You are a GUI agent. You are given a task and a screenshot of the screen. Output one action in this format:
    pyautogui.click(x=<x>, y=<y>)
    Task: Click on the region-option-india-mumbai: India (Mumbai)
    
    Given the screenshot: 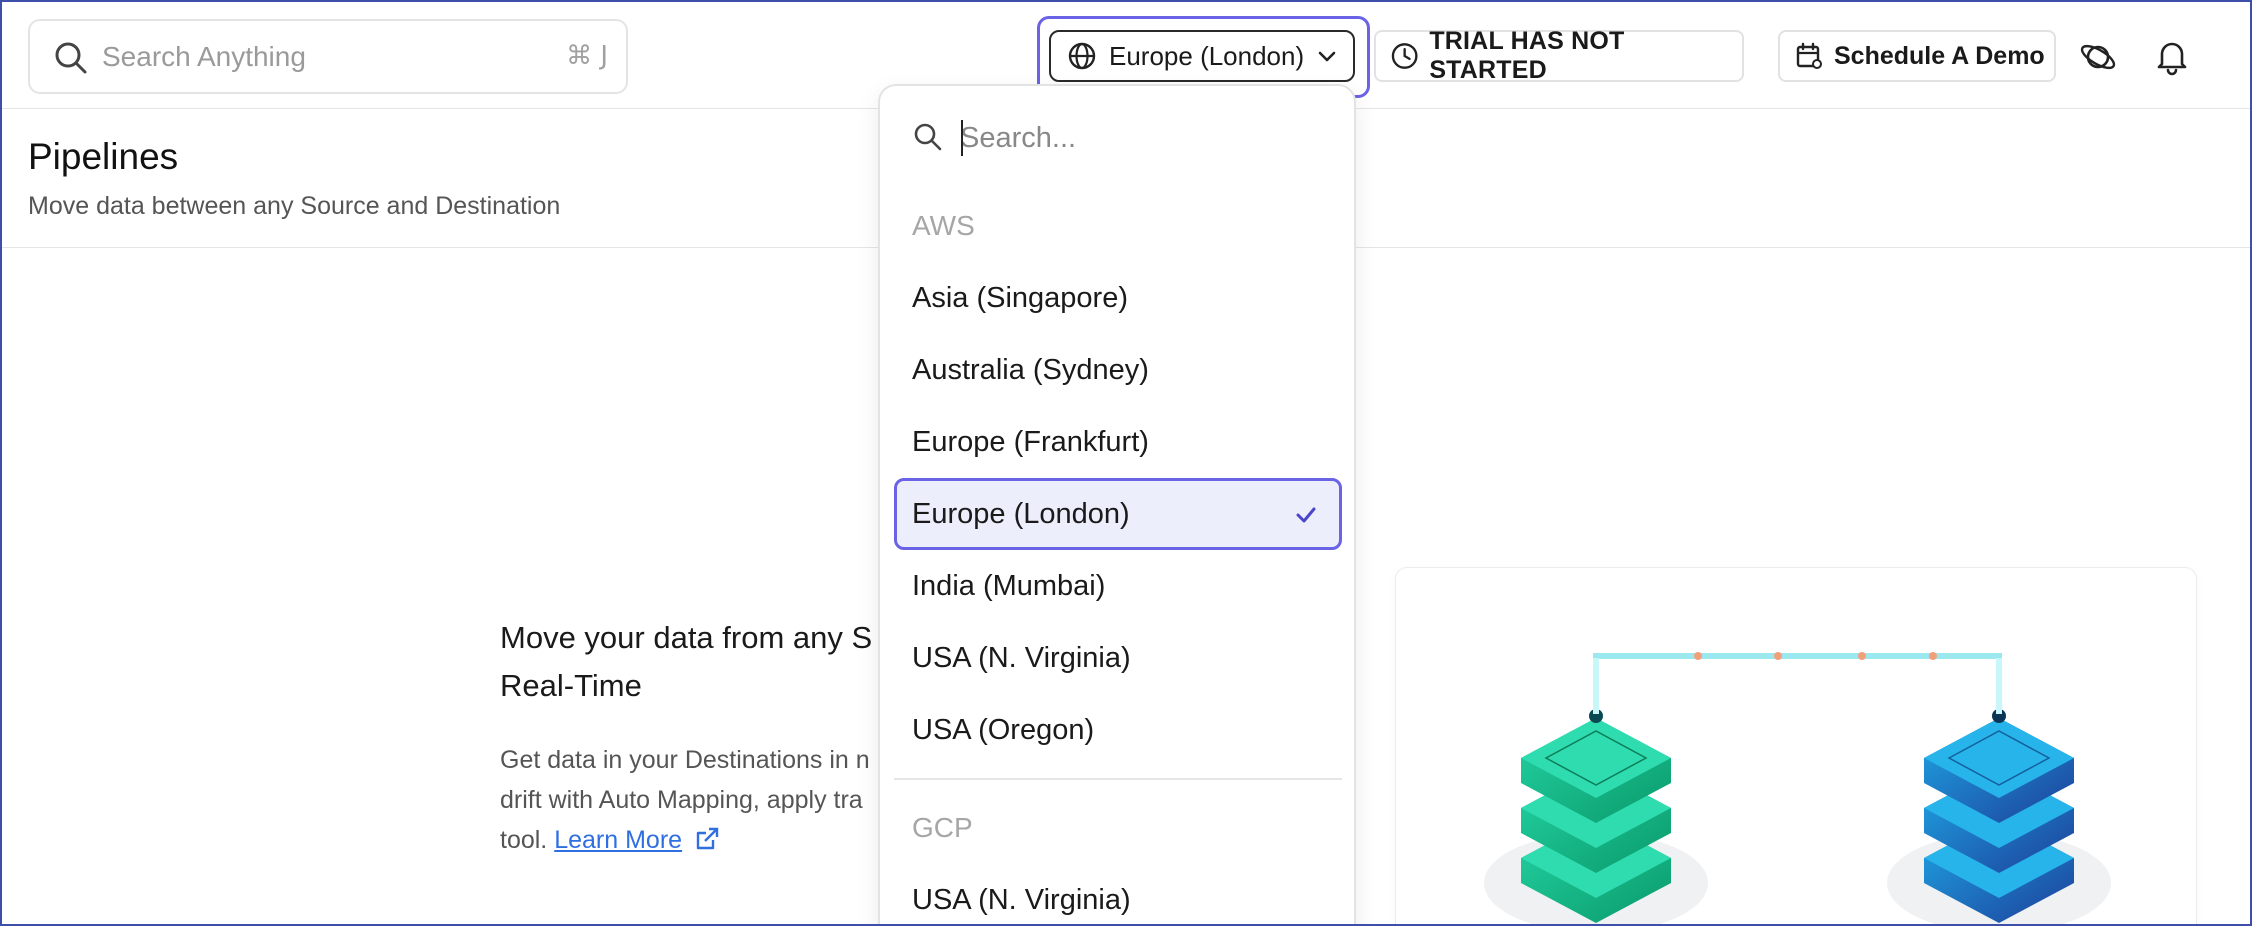 What is the action you would take?
    pyautogui.click(x=1118, y=586)
    